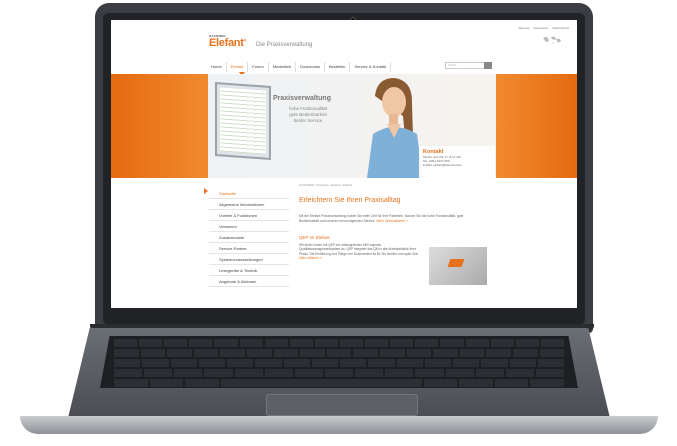  What do you see at coordinates (258, 67) in the screenshot?
I see `nav-forum: Forum` at bounding box center [258, 67].